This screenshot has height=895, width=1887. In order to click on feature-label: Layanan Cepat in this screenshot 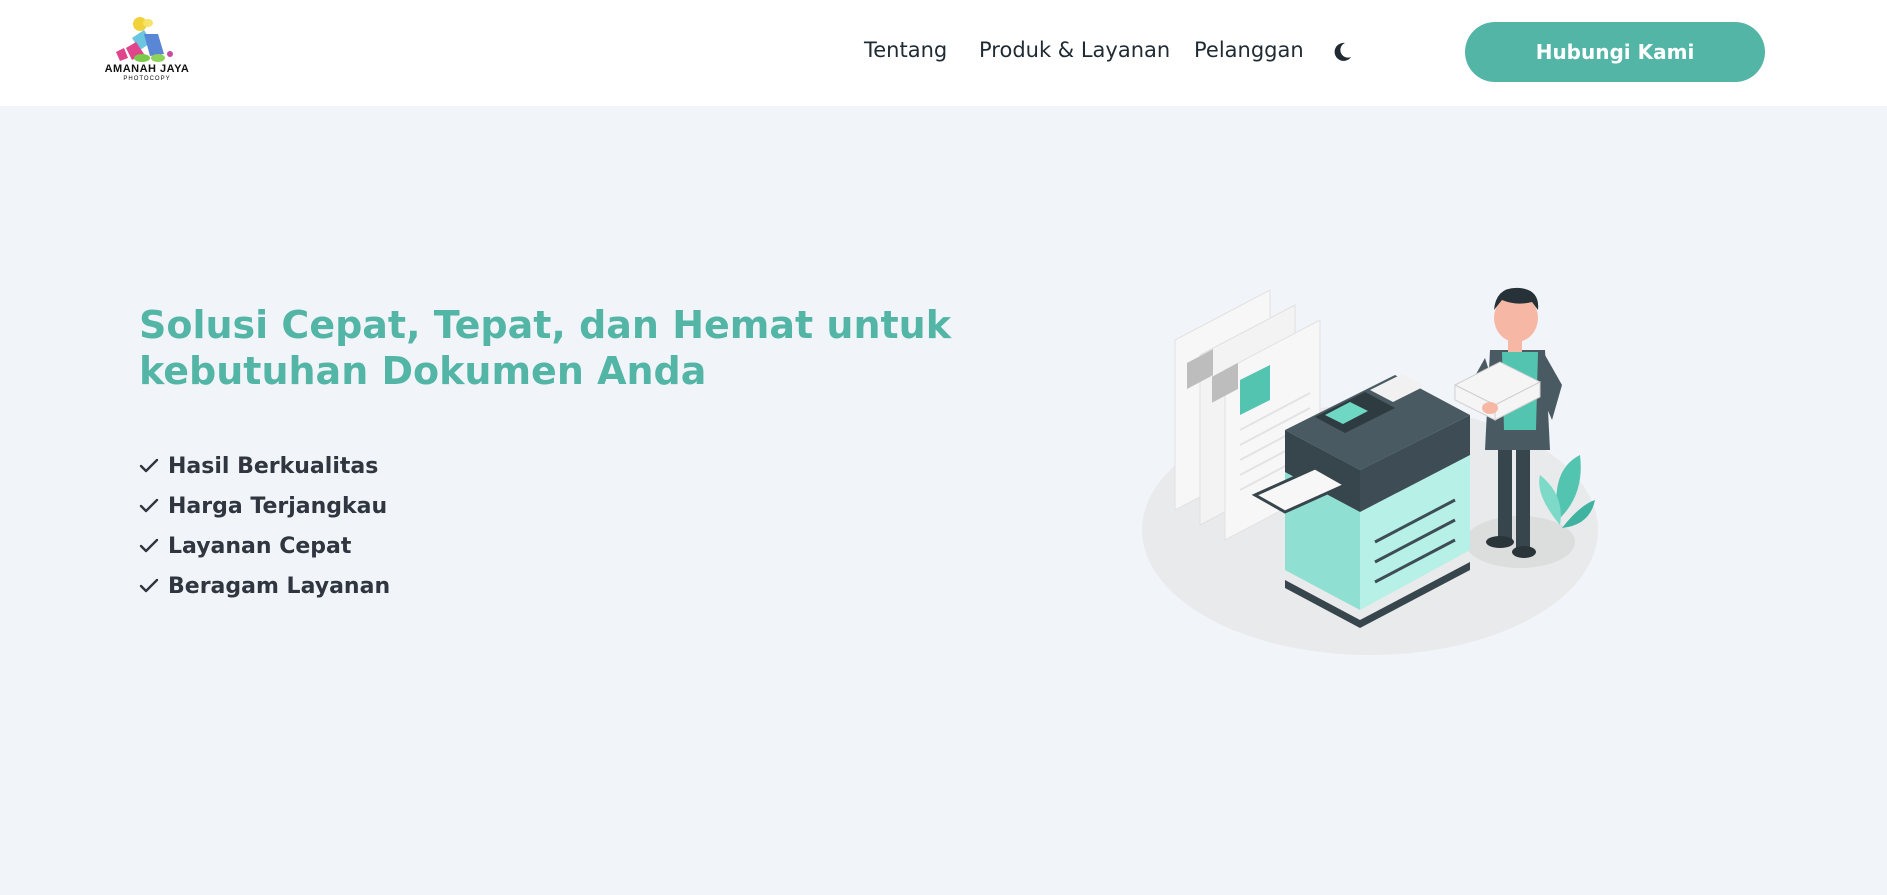, I will do `click(260, 546)`.